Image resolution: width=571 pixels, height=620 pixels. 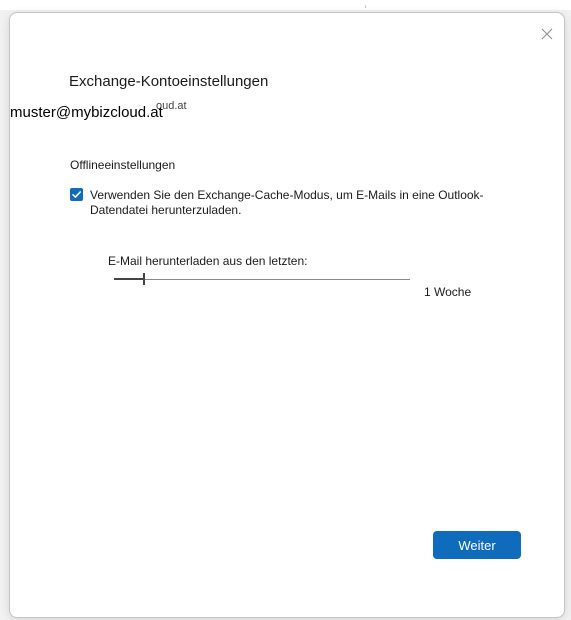 I want to click on download-period-slider, so click(x=262, y=280).